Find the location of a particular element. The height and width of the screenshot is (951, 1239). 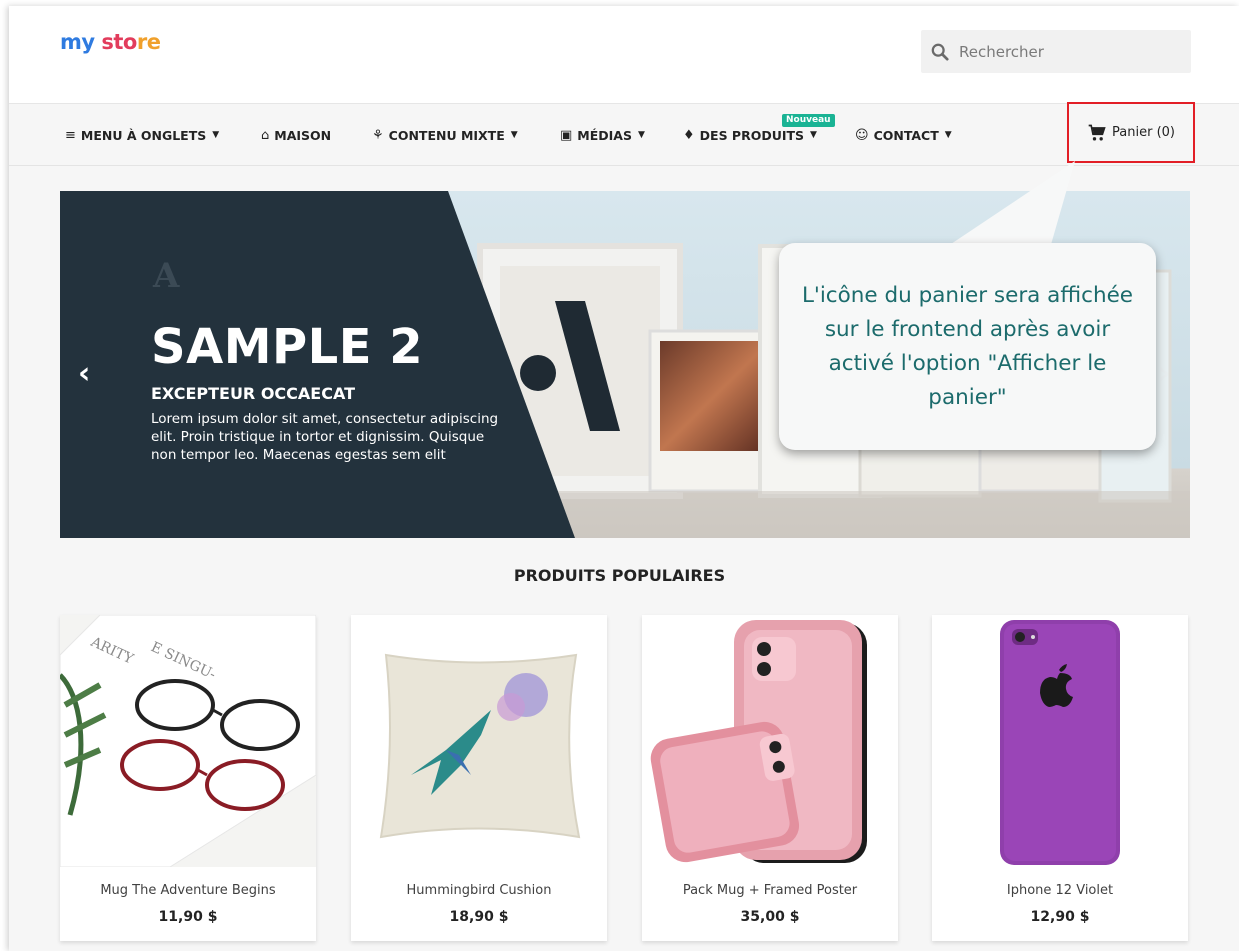

home-icon: ⌂ is located at coordinates (265, 135).